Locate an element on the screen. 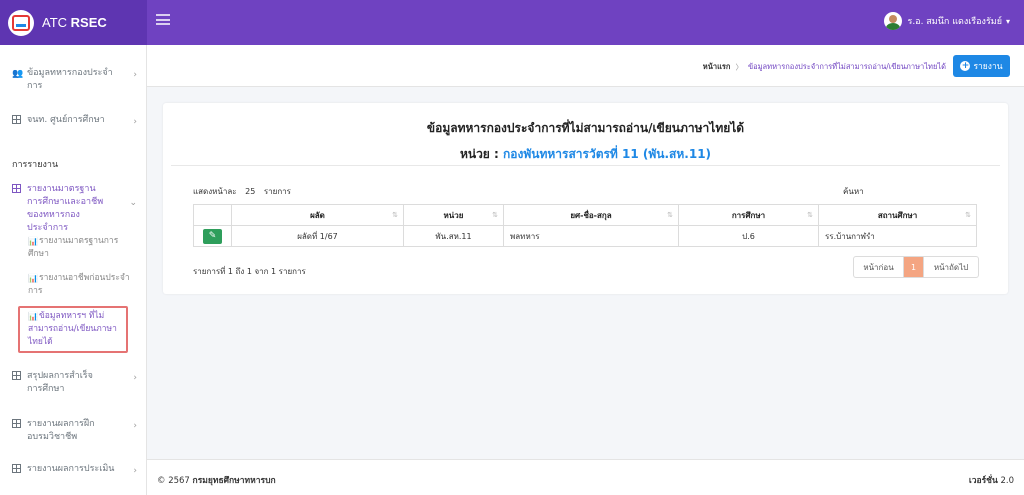  table-info: รายการที่ 1 ถึง 1 จาก 1 รายการ is located at coordinates (249, 271).